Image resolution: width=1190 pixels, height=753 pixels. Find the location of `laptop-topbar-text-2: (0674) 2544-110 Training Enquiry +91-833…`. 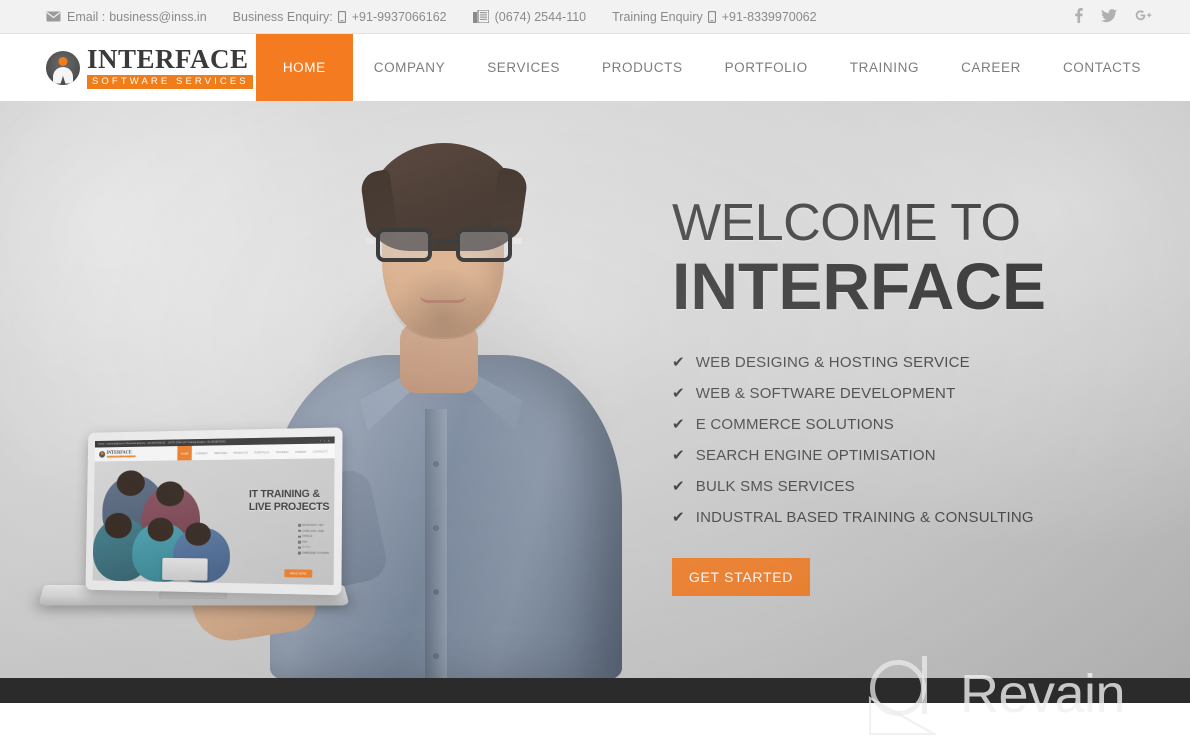

laptop-topbar-text-2: (0674) 2544-110 Training Enquiry +91-833… is located at coordinates (197, 442).